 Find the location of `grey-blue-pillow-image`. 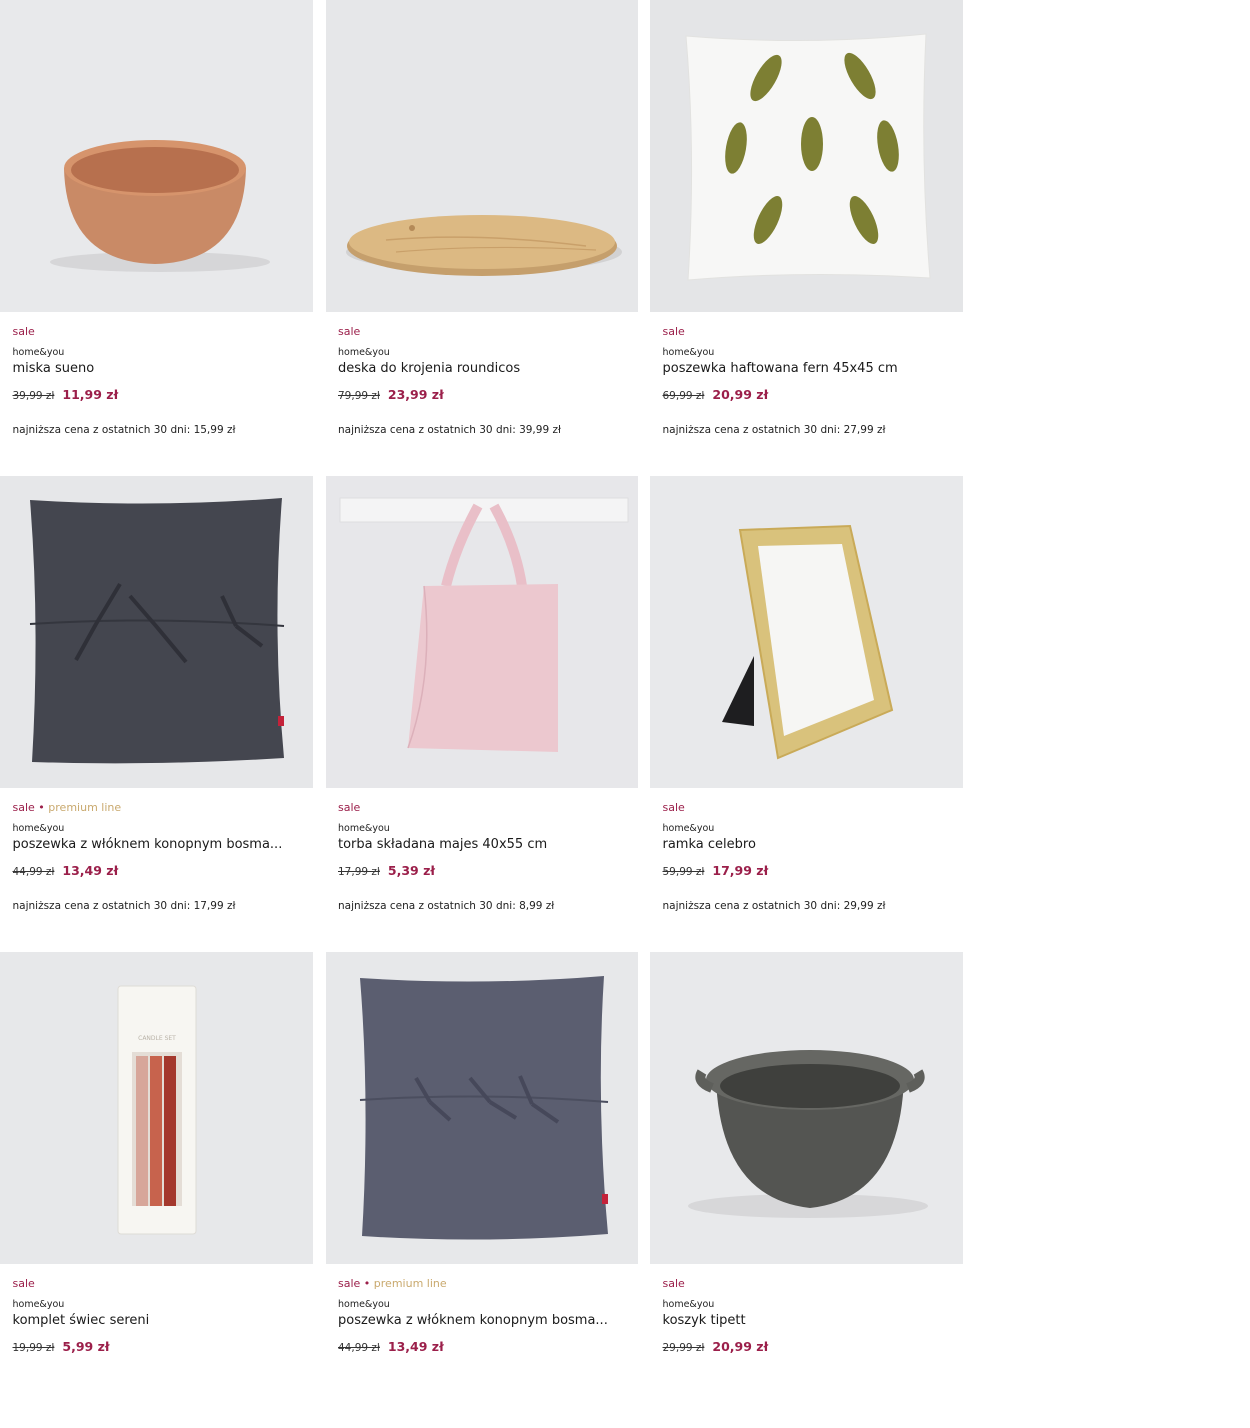

grey-blue-pillow-image is located at coordinates (481, 1108).